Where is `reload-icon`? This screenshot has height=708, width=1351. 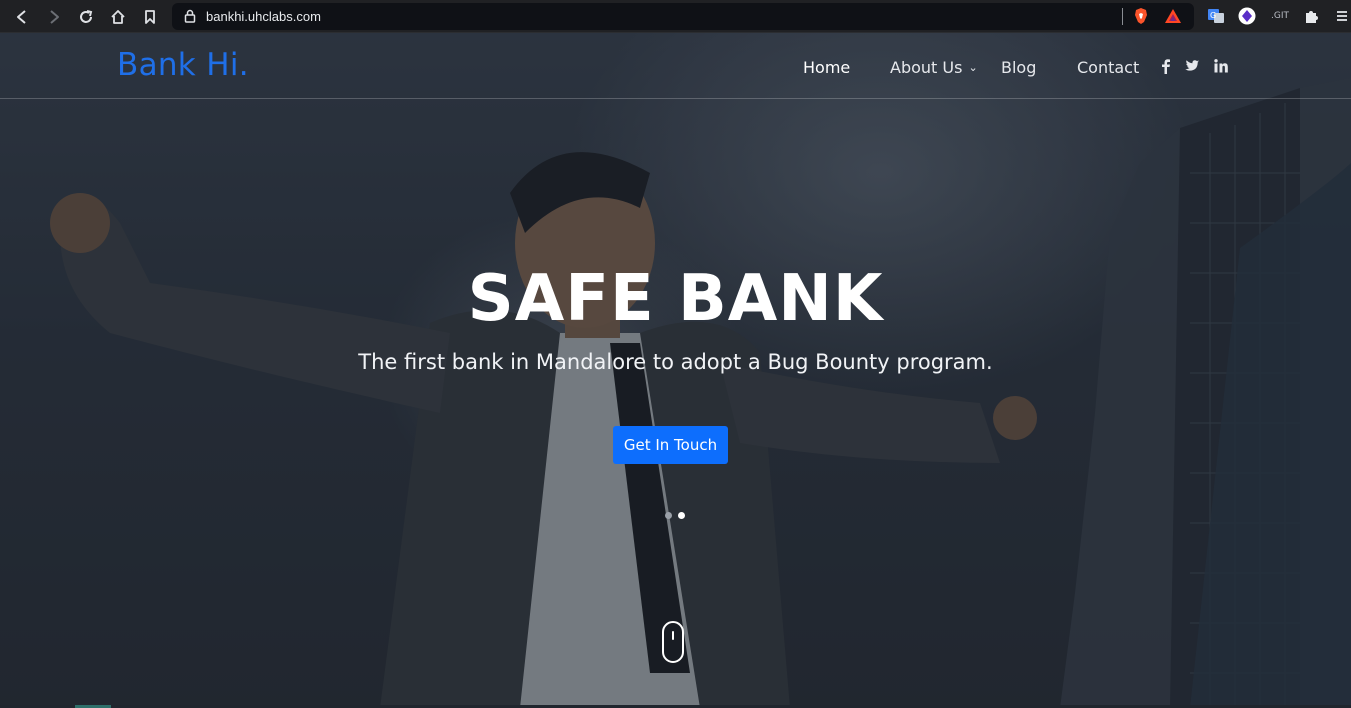
reload-icon is located at coordinates (86, 16).